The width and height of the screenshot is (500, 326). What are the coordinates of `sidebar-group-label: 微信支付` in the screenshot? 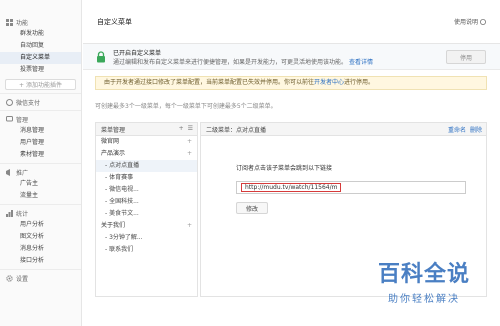 It's located at (28, 103).